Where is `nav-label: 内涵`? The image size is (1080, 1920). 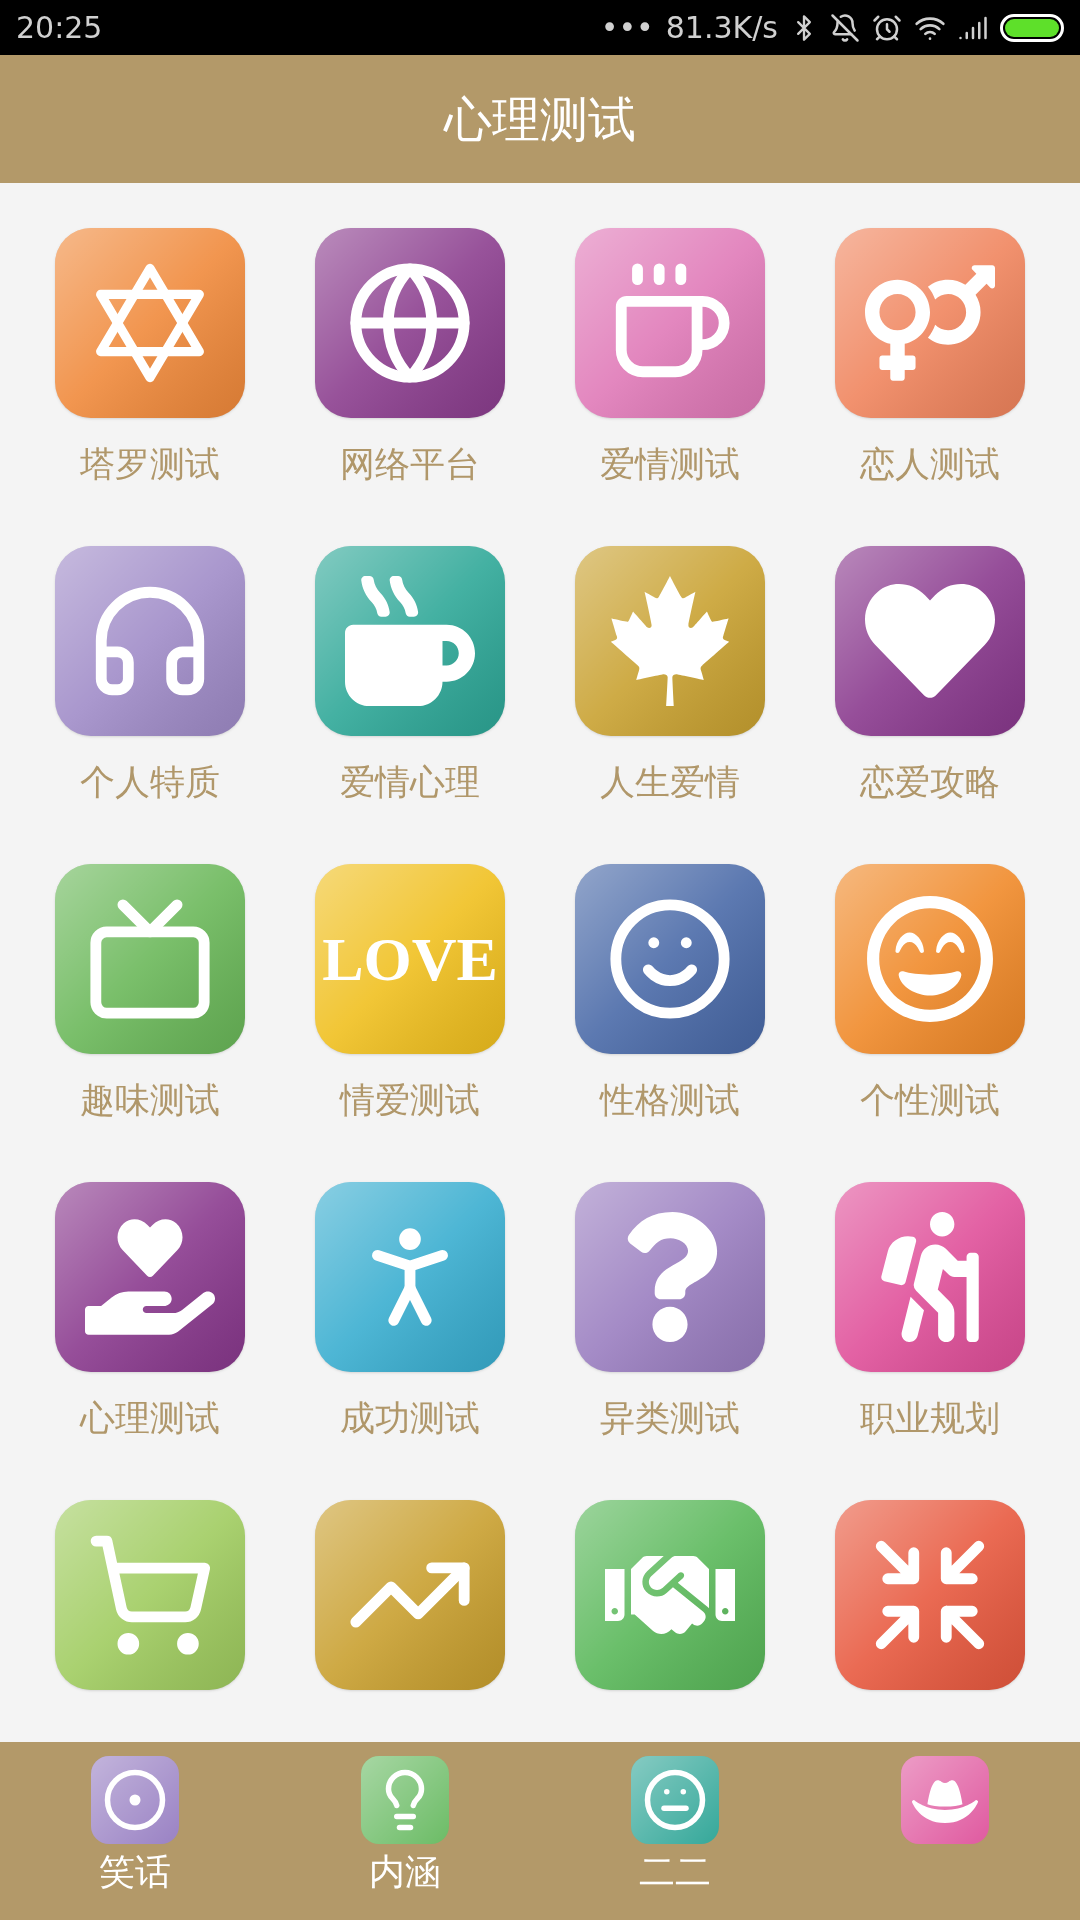 nav-label: 内涵 is located at coordinates (405, 1872).